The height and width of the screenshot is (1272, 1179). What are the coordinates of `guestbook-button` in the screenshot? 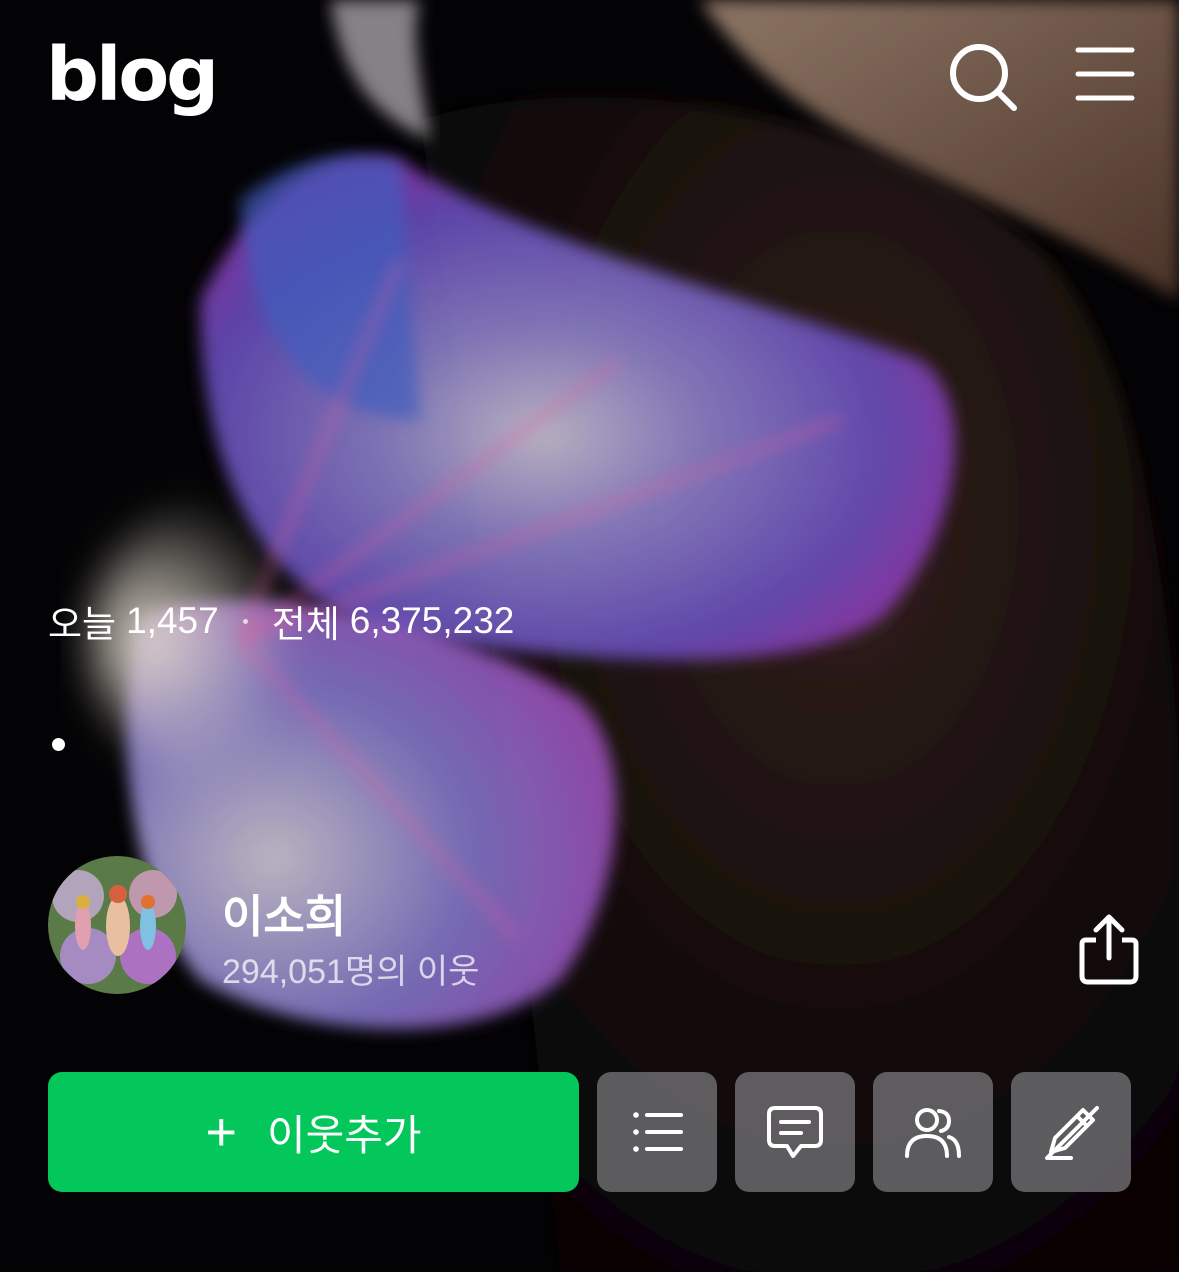 It's located at (795, 1132).